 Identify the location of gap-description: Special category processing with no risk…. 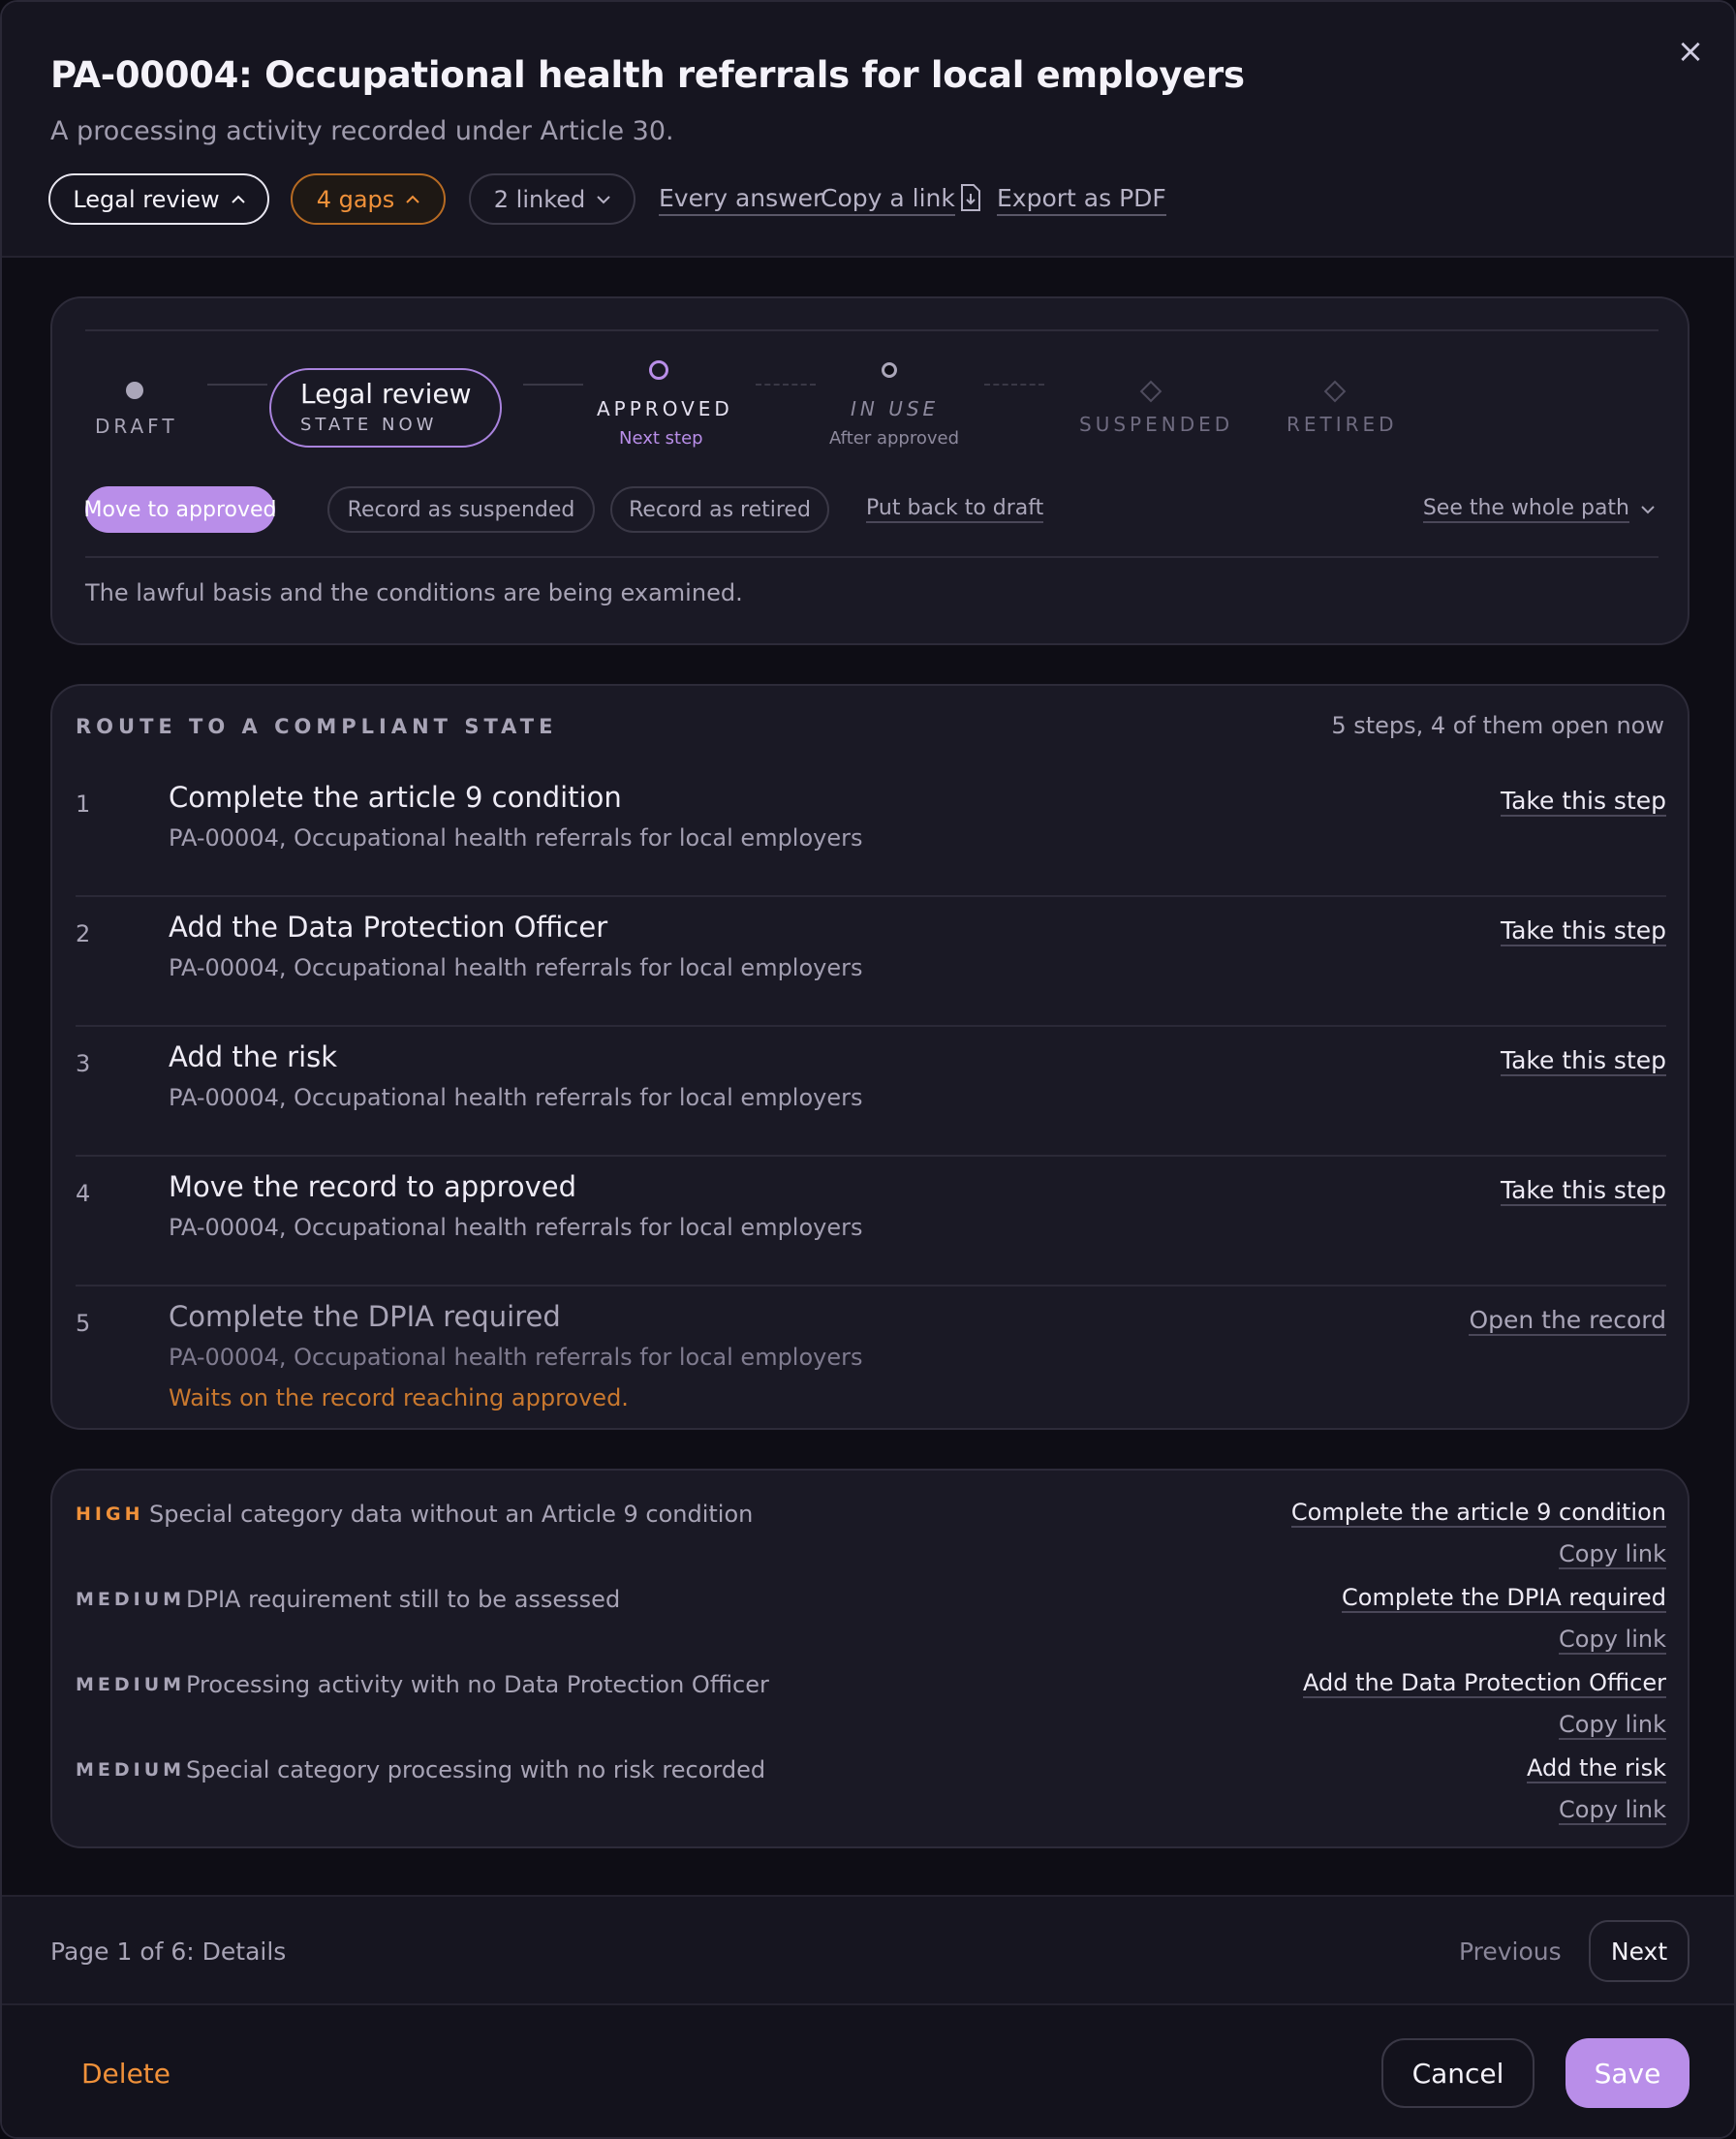
(476, 1769).